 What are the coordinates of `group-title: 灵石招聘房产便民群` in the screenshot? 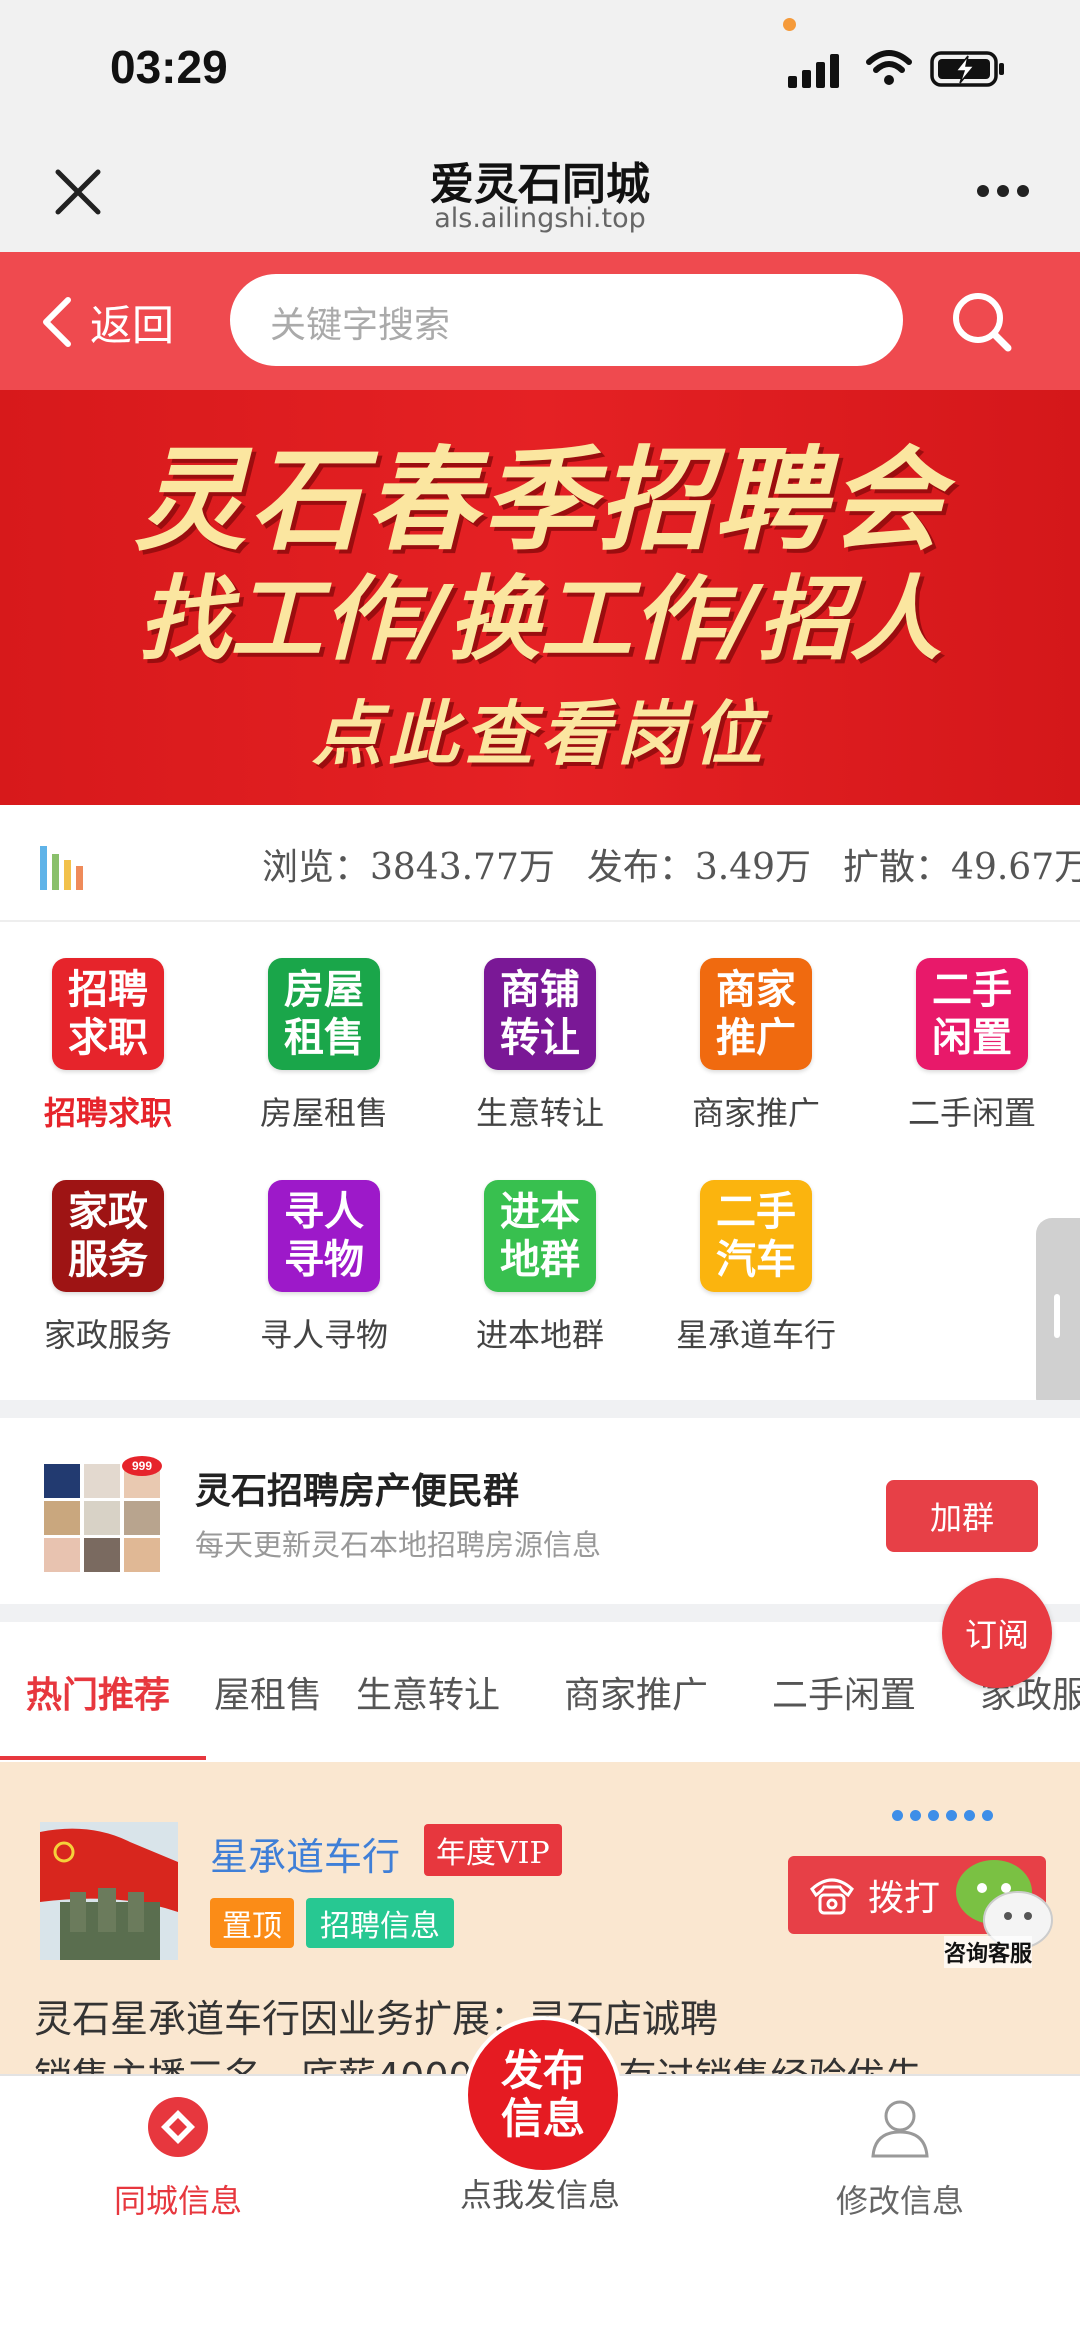 It's located at (357, 1491).